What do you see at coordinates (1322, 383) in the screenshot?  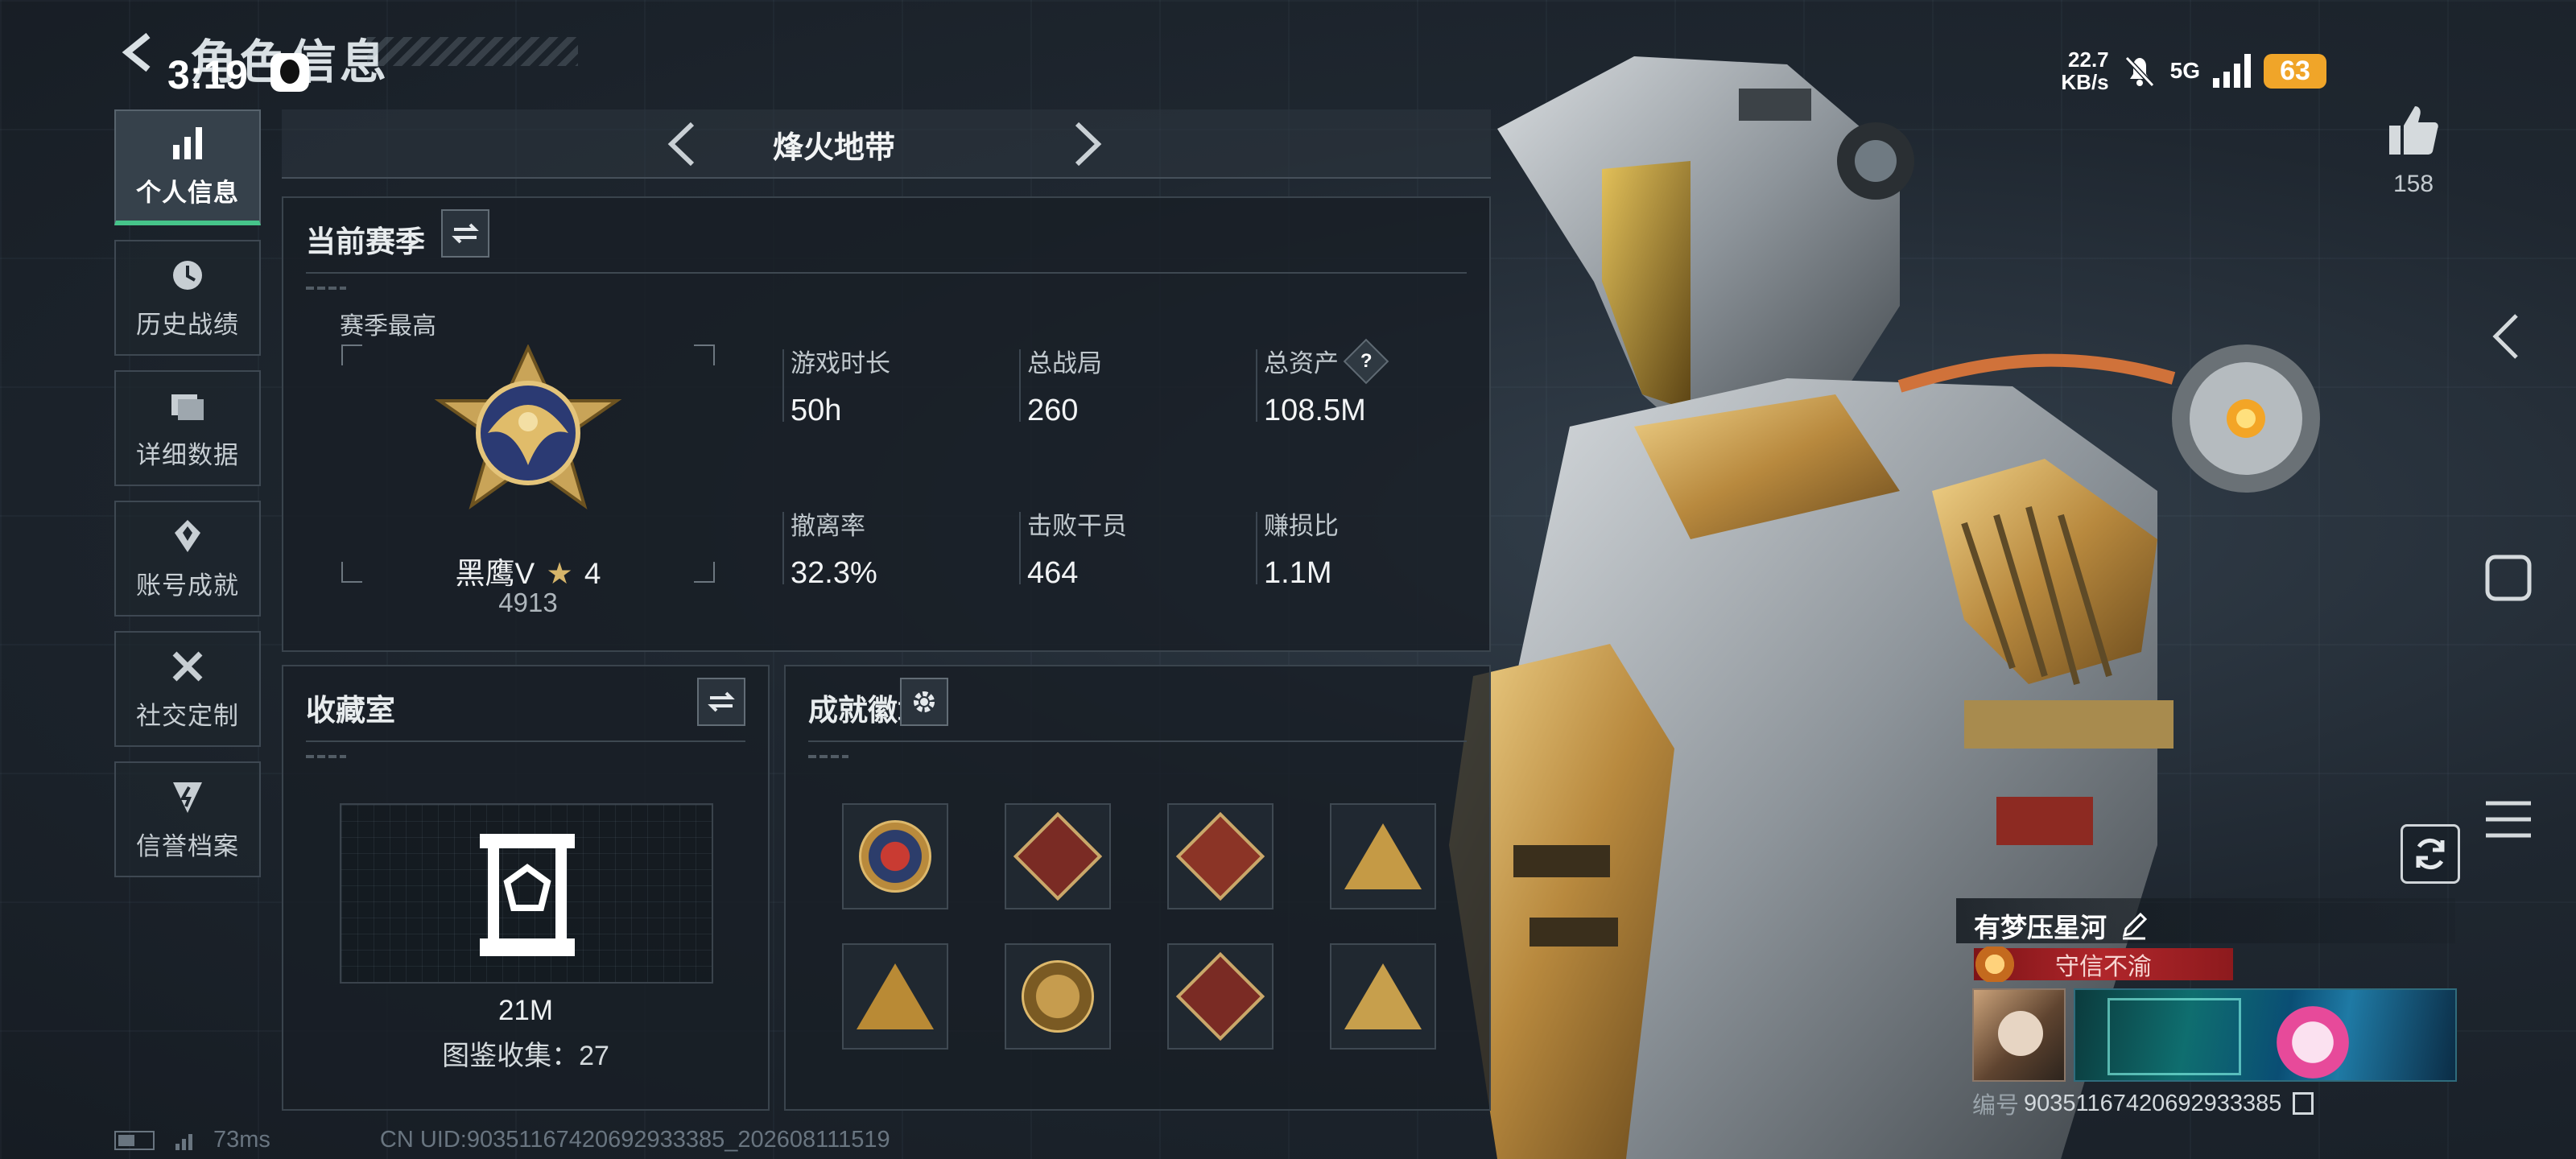 I see `stat-total-assets: 总资产 ? 108.5M` at bounding box center [1322, 383].